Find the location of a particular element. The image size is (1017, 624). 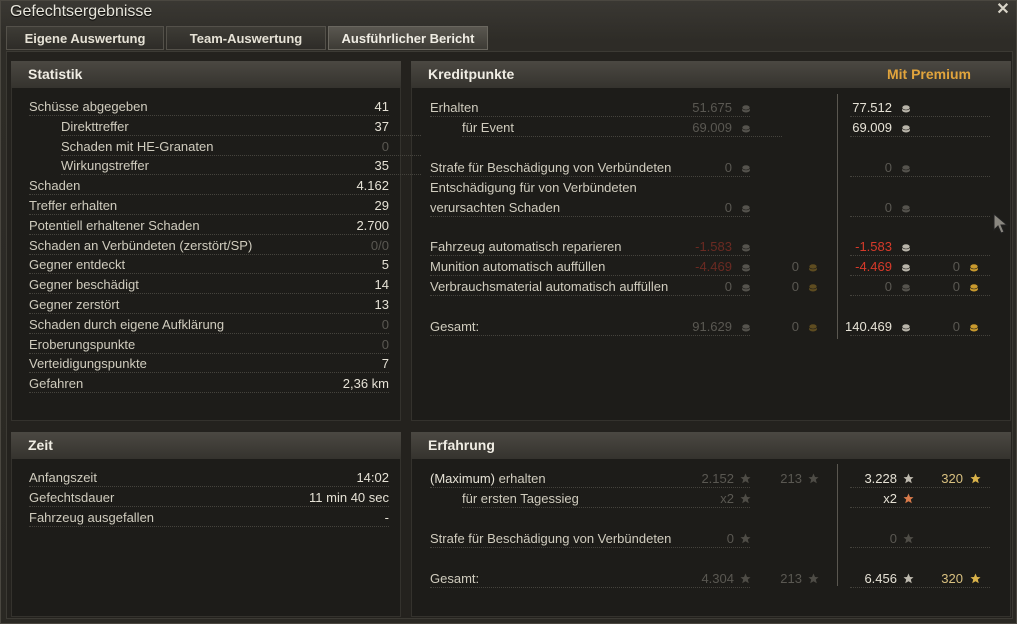

gold-coin-icon is located at coordinates (974, 267).